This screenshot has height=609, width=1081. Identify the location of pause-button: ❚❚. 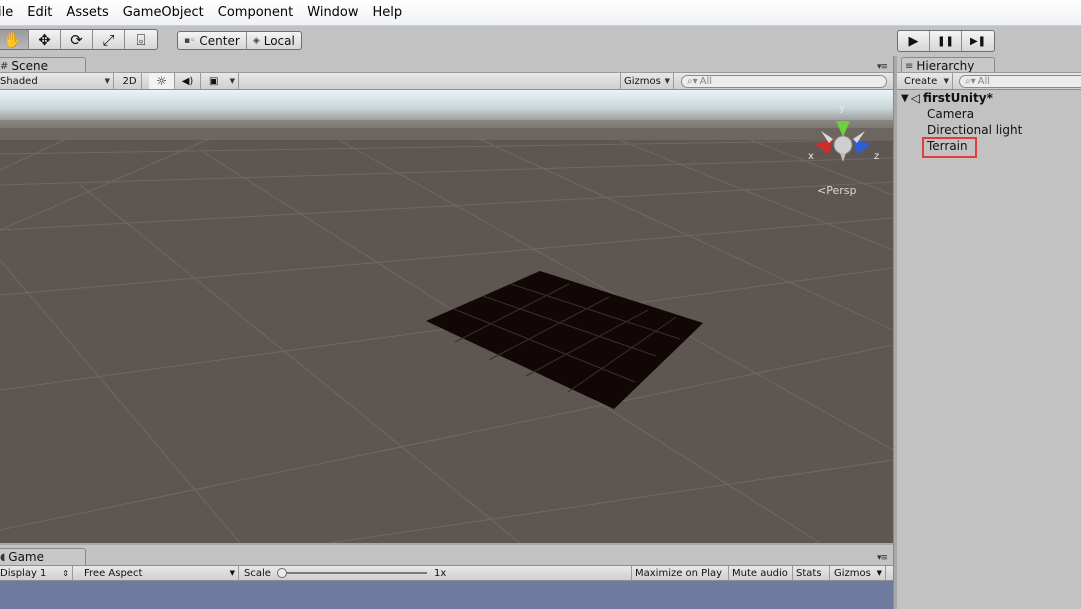
(946, 41).